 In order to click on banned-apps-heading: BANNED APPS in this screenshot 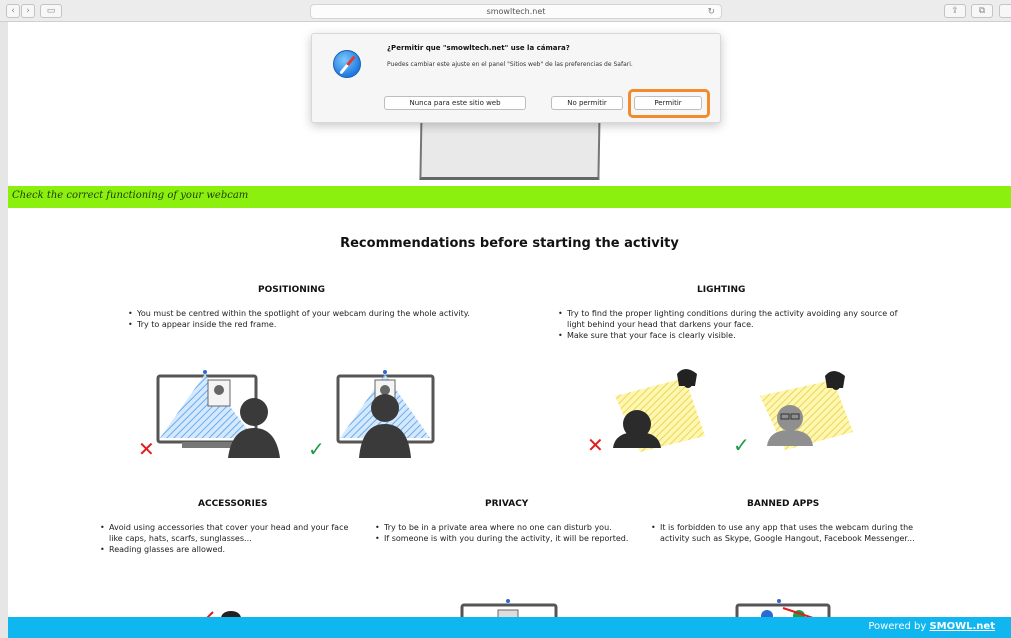, I will do `click(783, 504)`.